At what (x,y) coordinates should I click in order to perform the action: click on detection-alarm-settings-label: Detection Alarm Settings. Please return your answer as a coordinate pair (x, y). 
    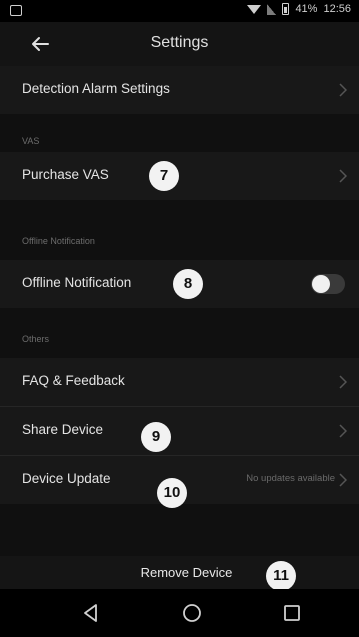
    Looking at the image, I should click on (96, 88).